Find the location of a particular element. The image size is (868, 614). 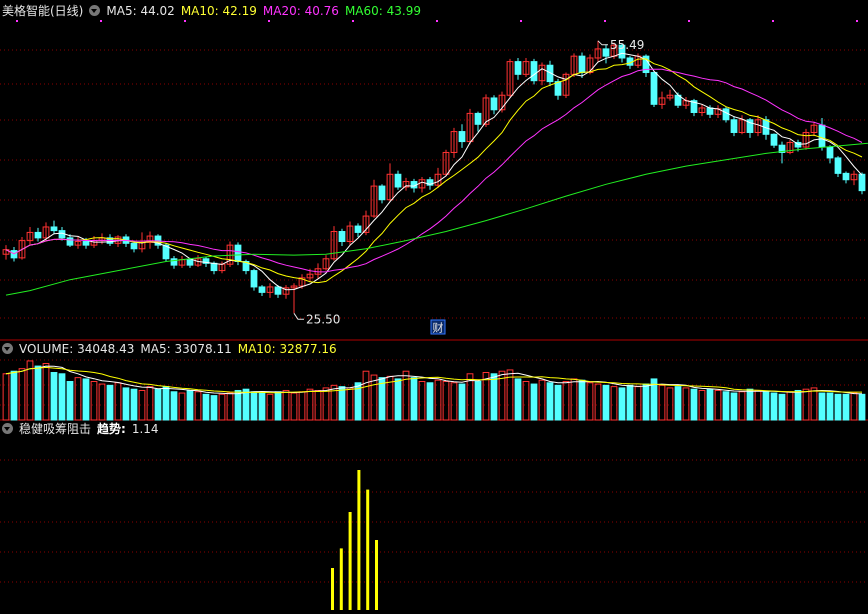

finance-marker: 财 is located at coordinates (438, 328).